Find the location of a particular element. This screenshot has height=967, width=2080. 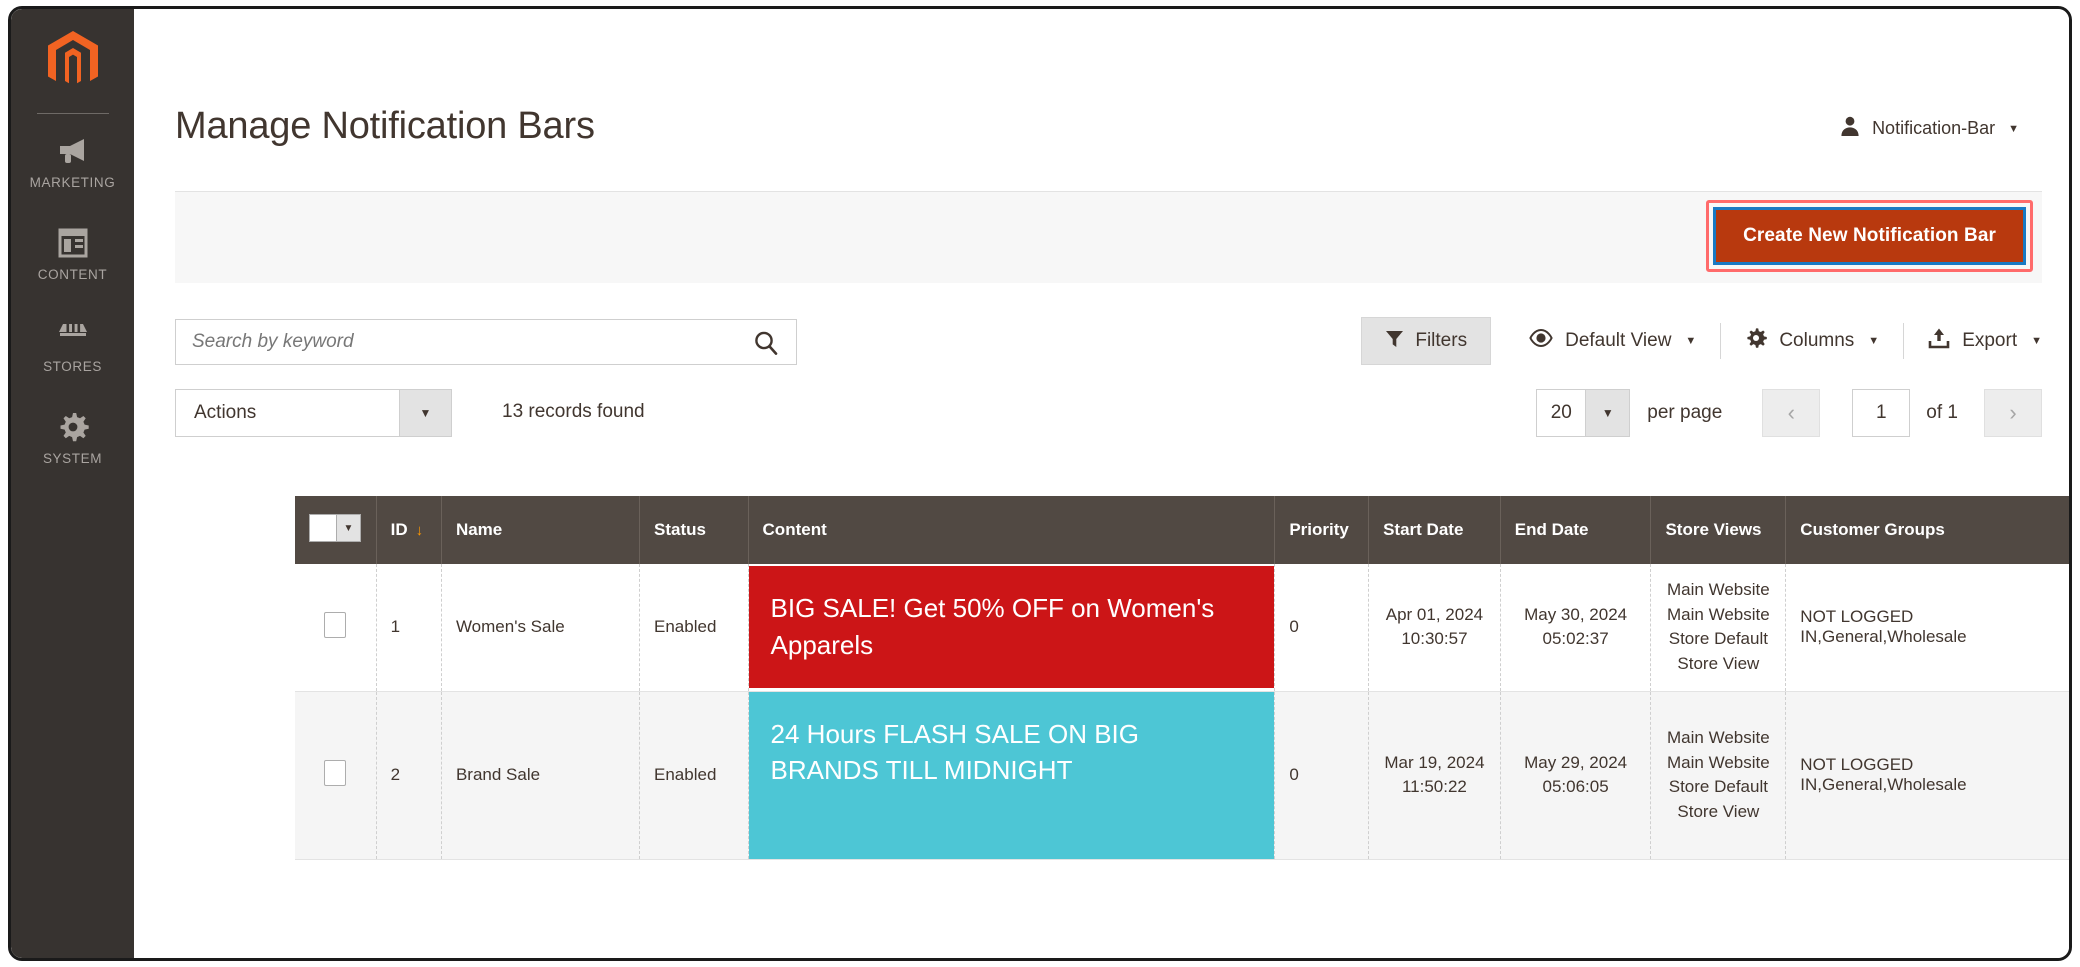

sidebar-item-content: CONTENT is located at coordinates (72, 252).